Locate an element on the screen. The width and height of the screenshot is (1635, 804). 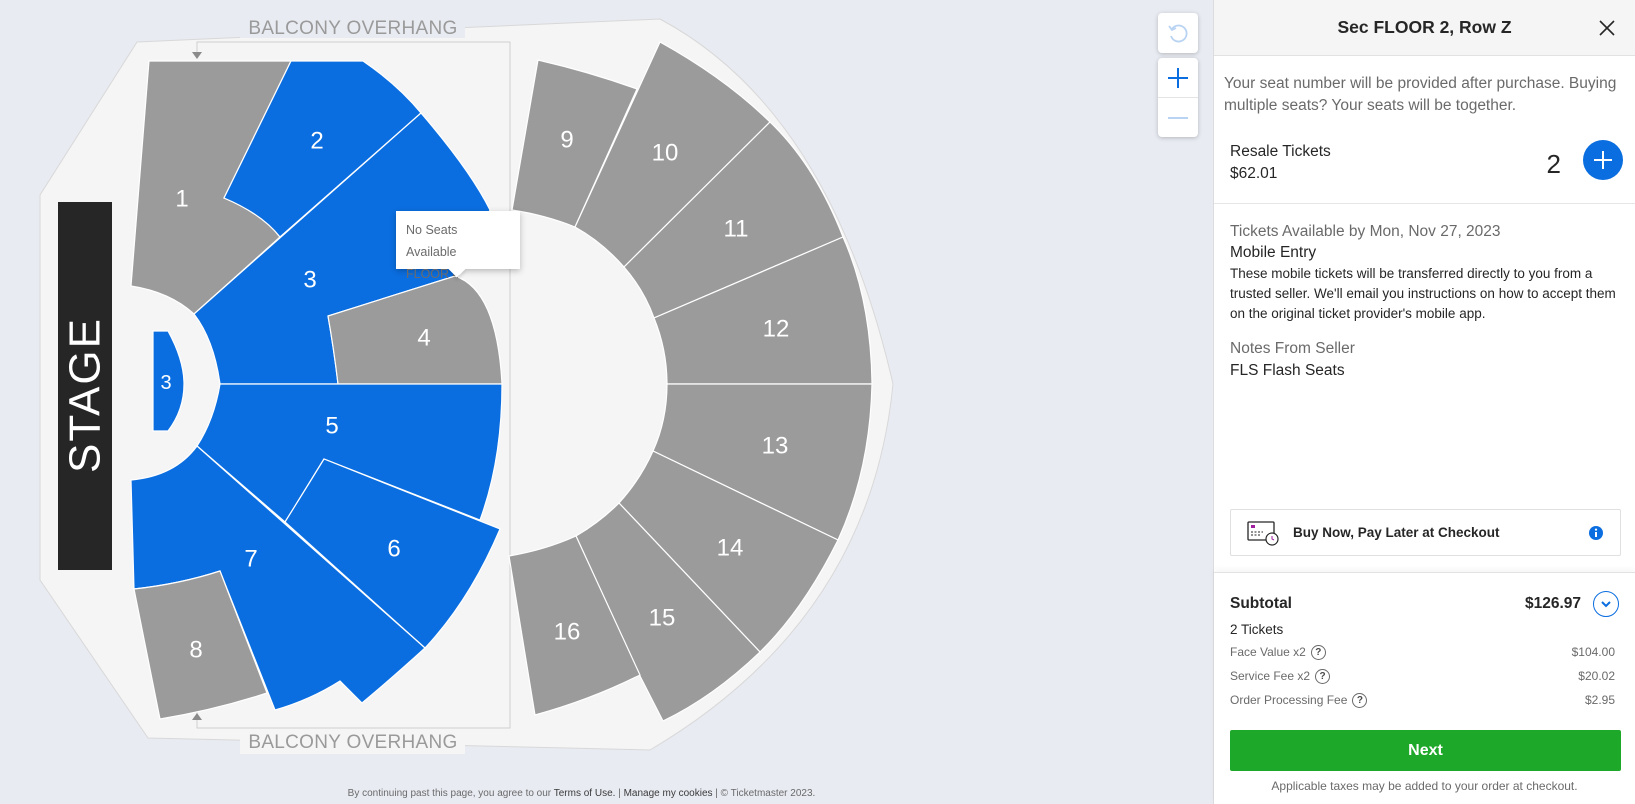
reset-icon is located at coordinates (1178, 33).